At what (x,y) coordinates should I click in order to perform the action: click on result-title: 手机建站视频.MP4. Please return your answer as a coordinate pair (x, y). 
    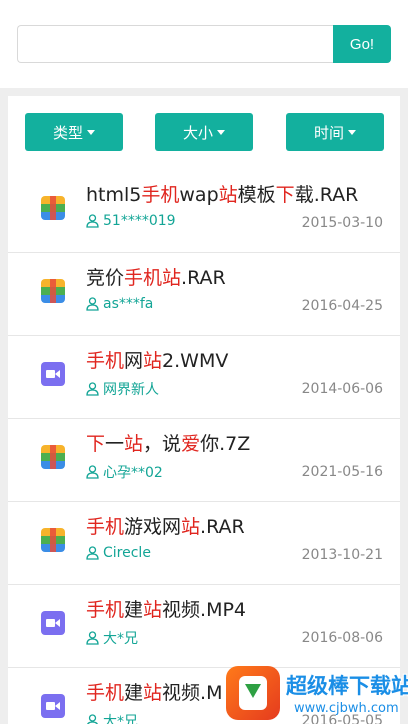
    Looking at the image, I should click on (166, 608).